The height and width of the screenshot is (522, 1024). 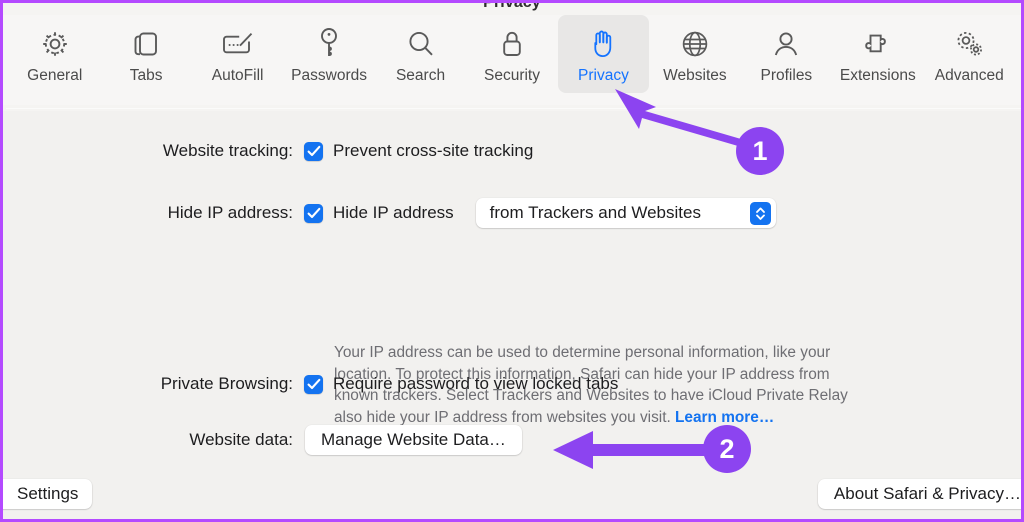 I want to click on annotation-badge-2: 2, so click(x=727, y=449).